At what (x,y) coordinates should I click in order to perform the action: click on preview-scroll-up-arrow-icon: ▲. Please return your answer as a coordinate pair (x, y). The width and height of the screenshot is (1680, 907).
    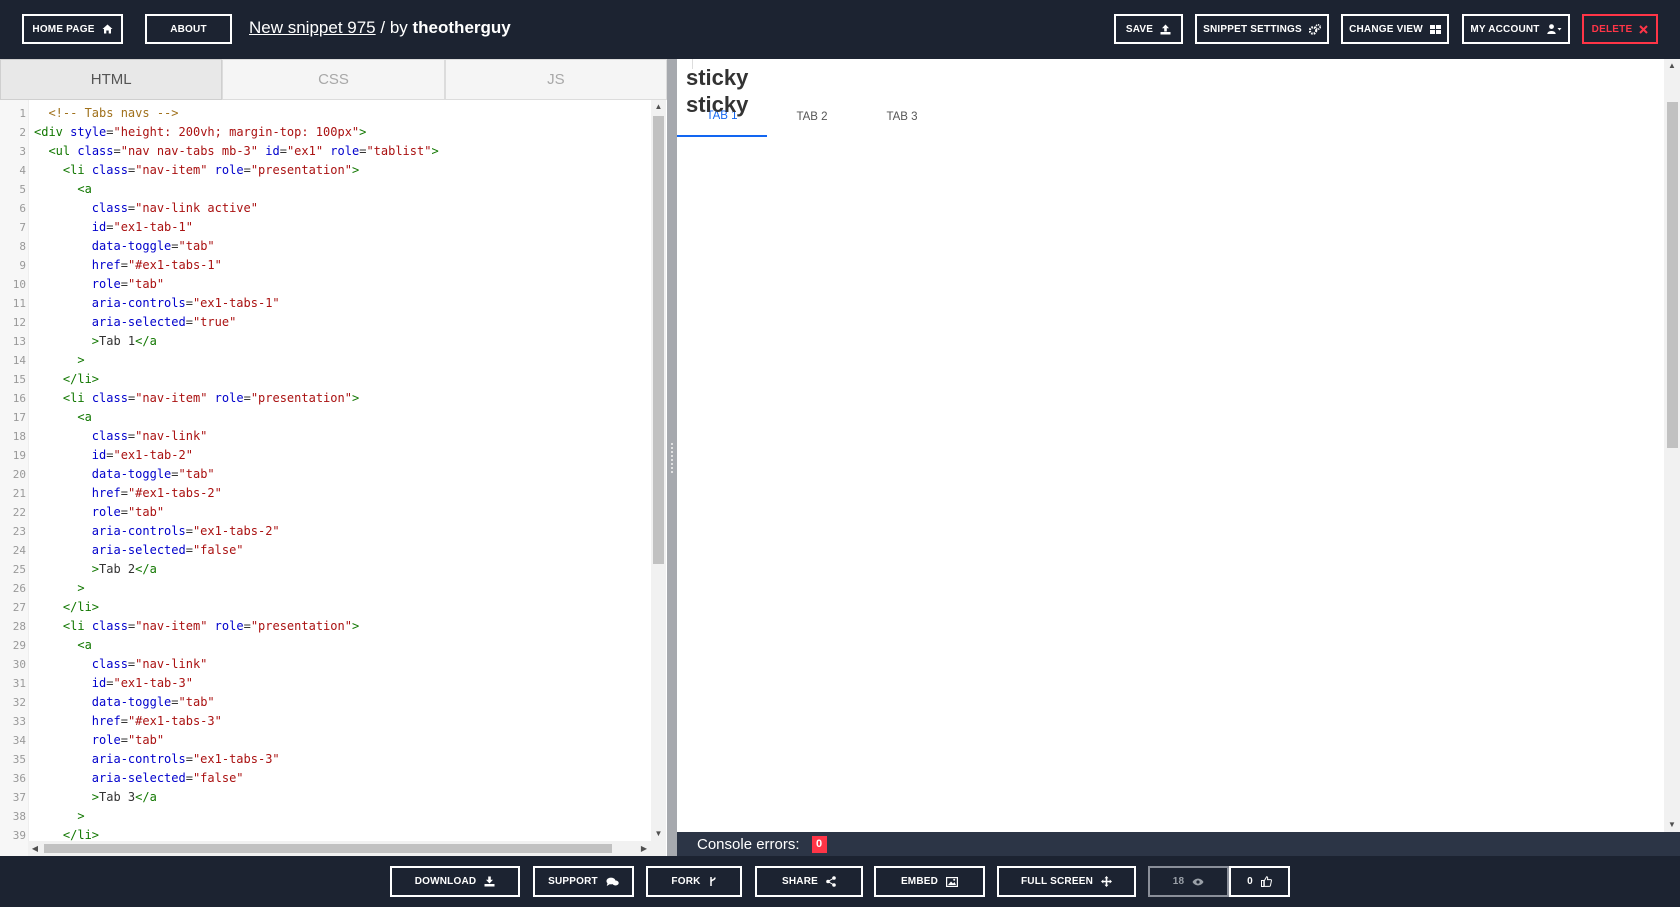
    Looking at the image, I should click on (1672, 66).